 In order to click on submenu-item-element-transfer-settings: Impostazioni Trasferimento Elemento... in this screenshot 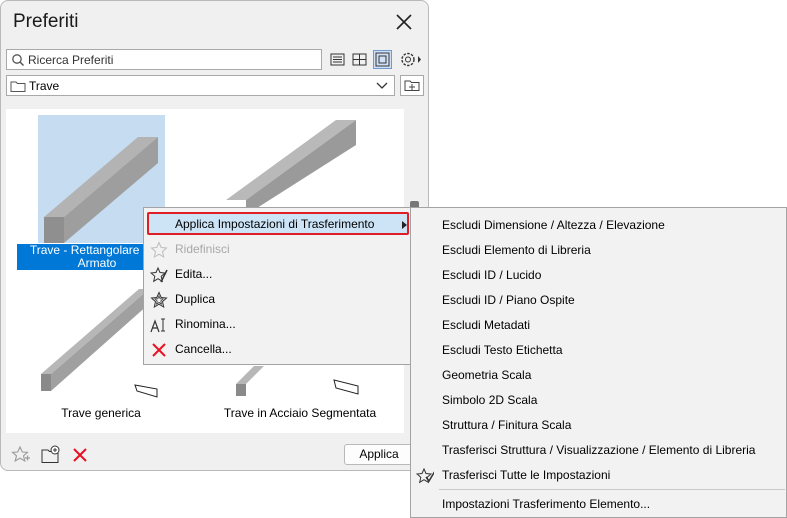, I will do `click(598, 504)`.